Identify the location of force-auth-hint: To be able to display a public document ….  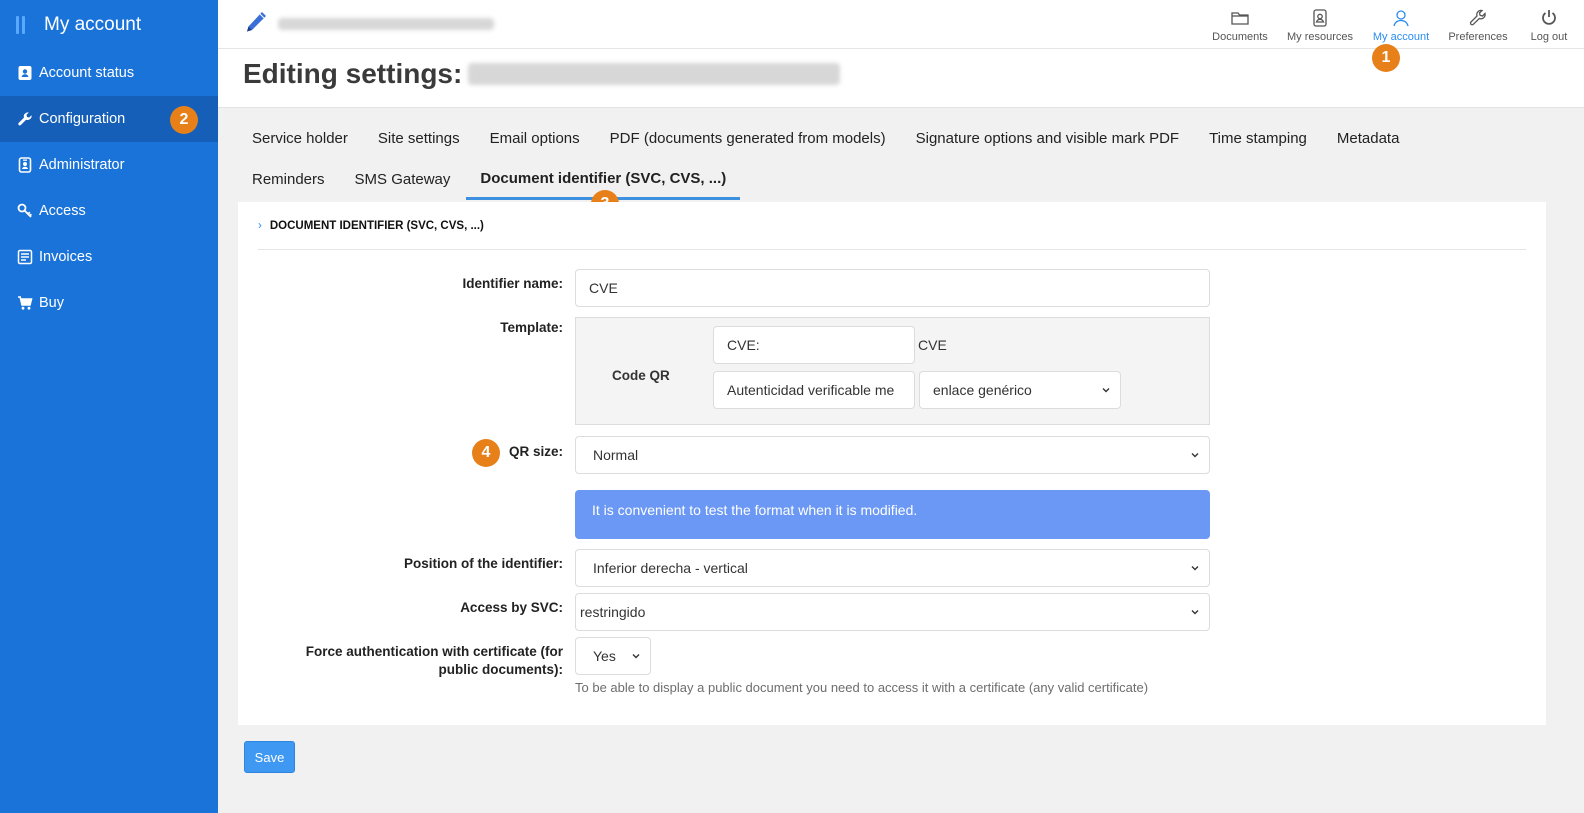
(862, 687).